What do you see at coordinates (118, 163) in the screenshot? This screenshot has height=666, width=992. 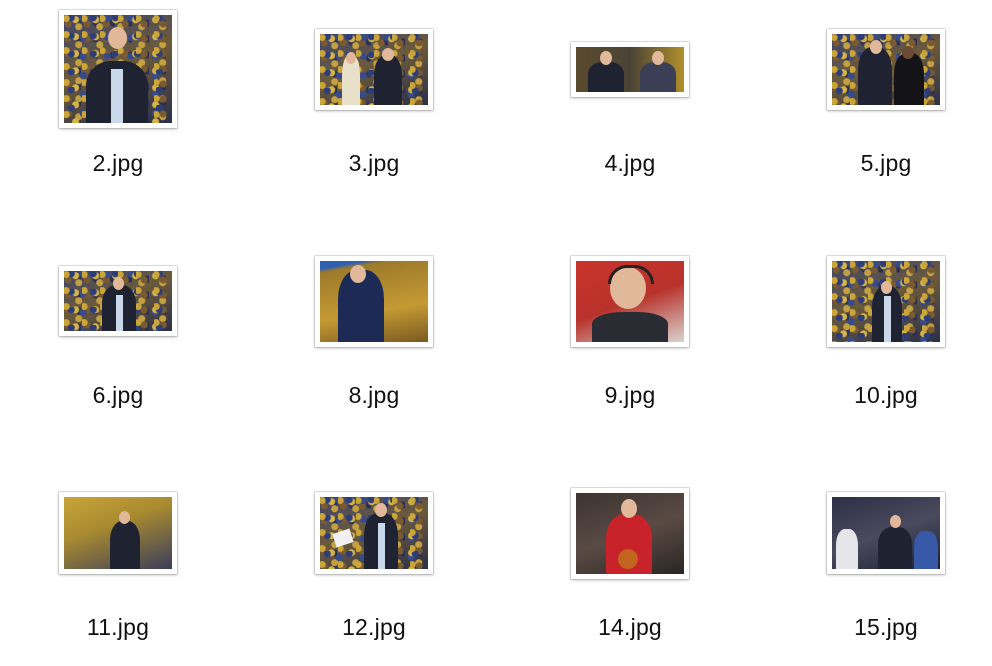 I see `file-name-label: 2.jpg` at bounding box center [118, 163].